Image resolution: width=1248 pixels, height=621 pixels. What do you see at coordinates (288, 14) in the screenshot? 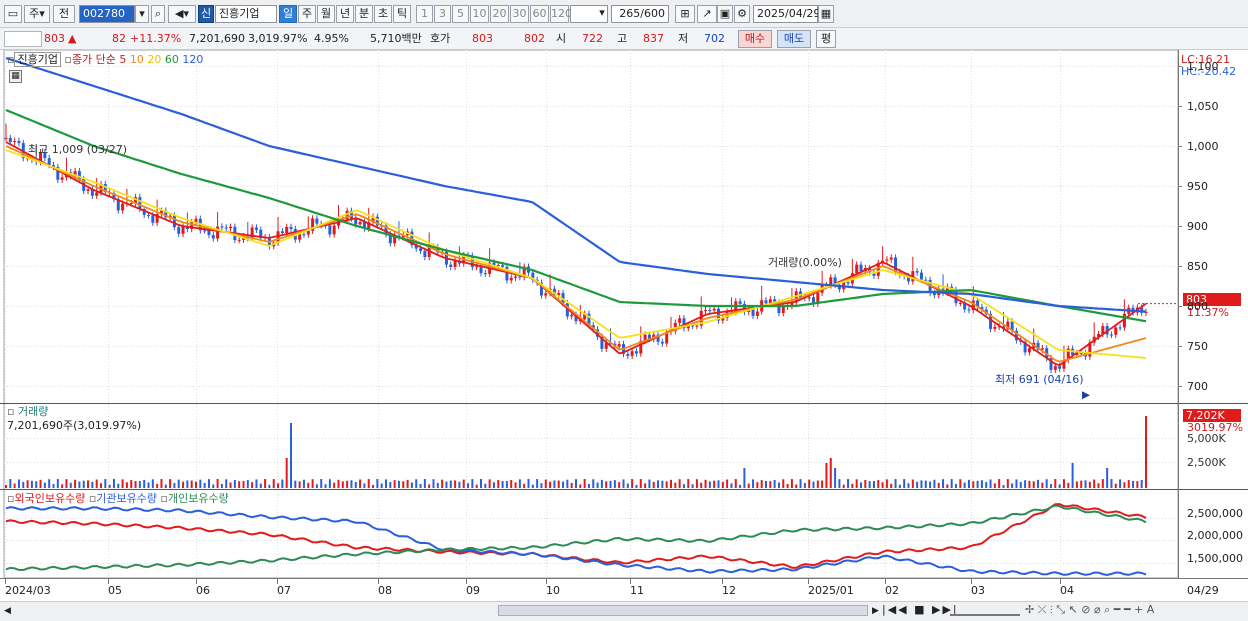
I see `period-tab-0: 일` at bounding box center [288, 14].